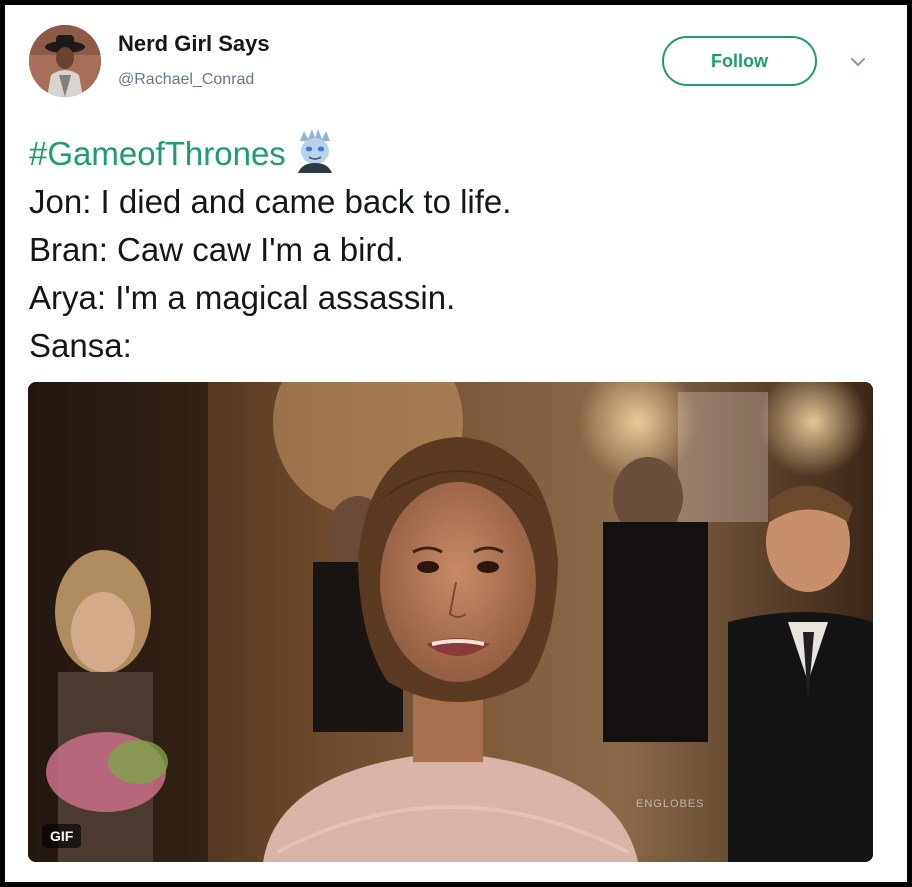  I want to click on author-name: Nerd Girl Says, so click(194, 44).